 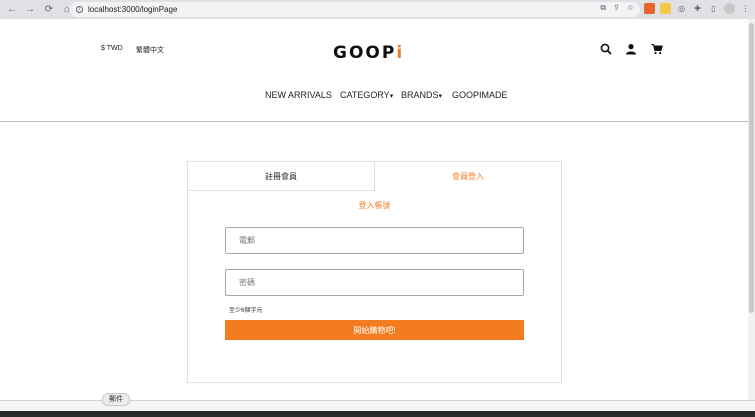 I want to click on nav-brands: BRANDS▾, so click(x=421, y=95).